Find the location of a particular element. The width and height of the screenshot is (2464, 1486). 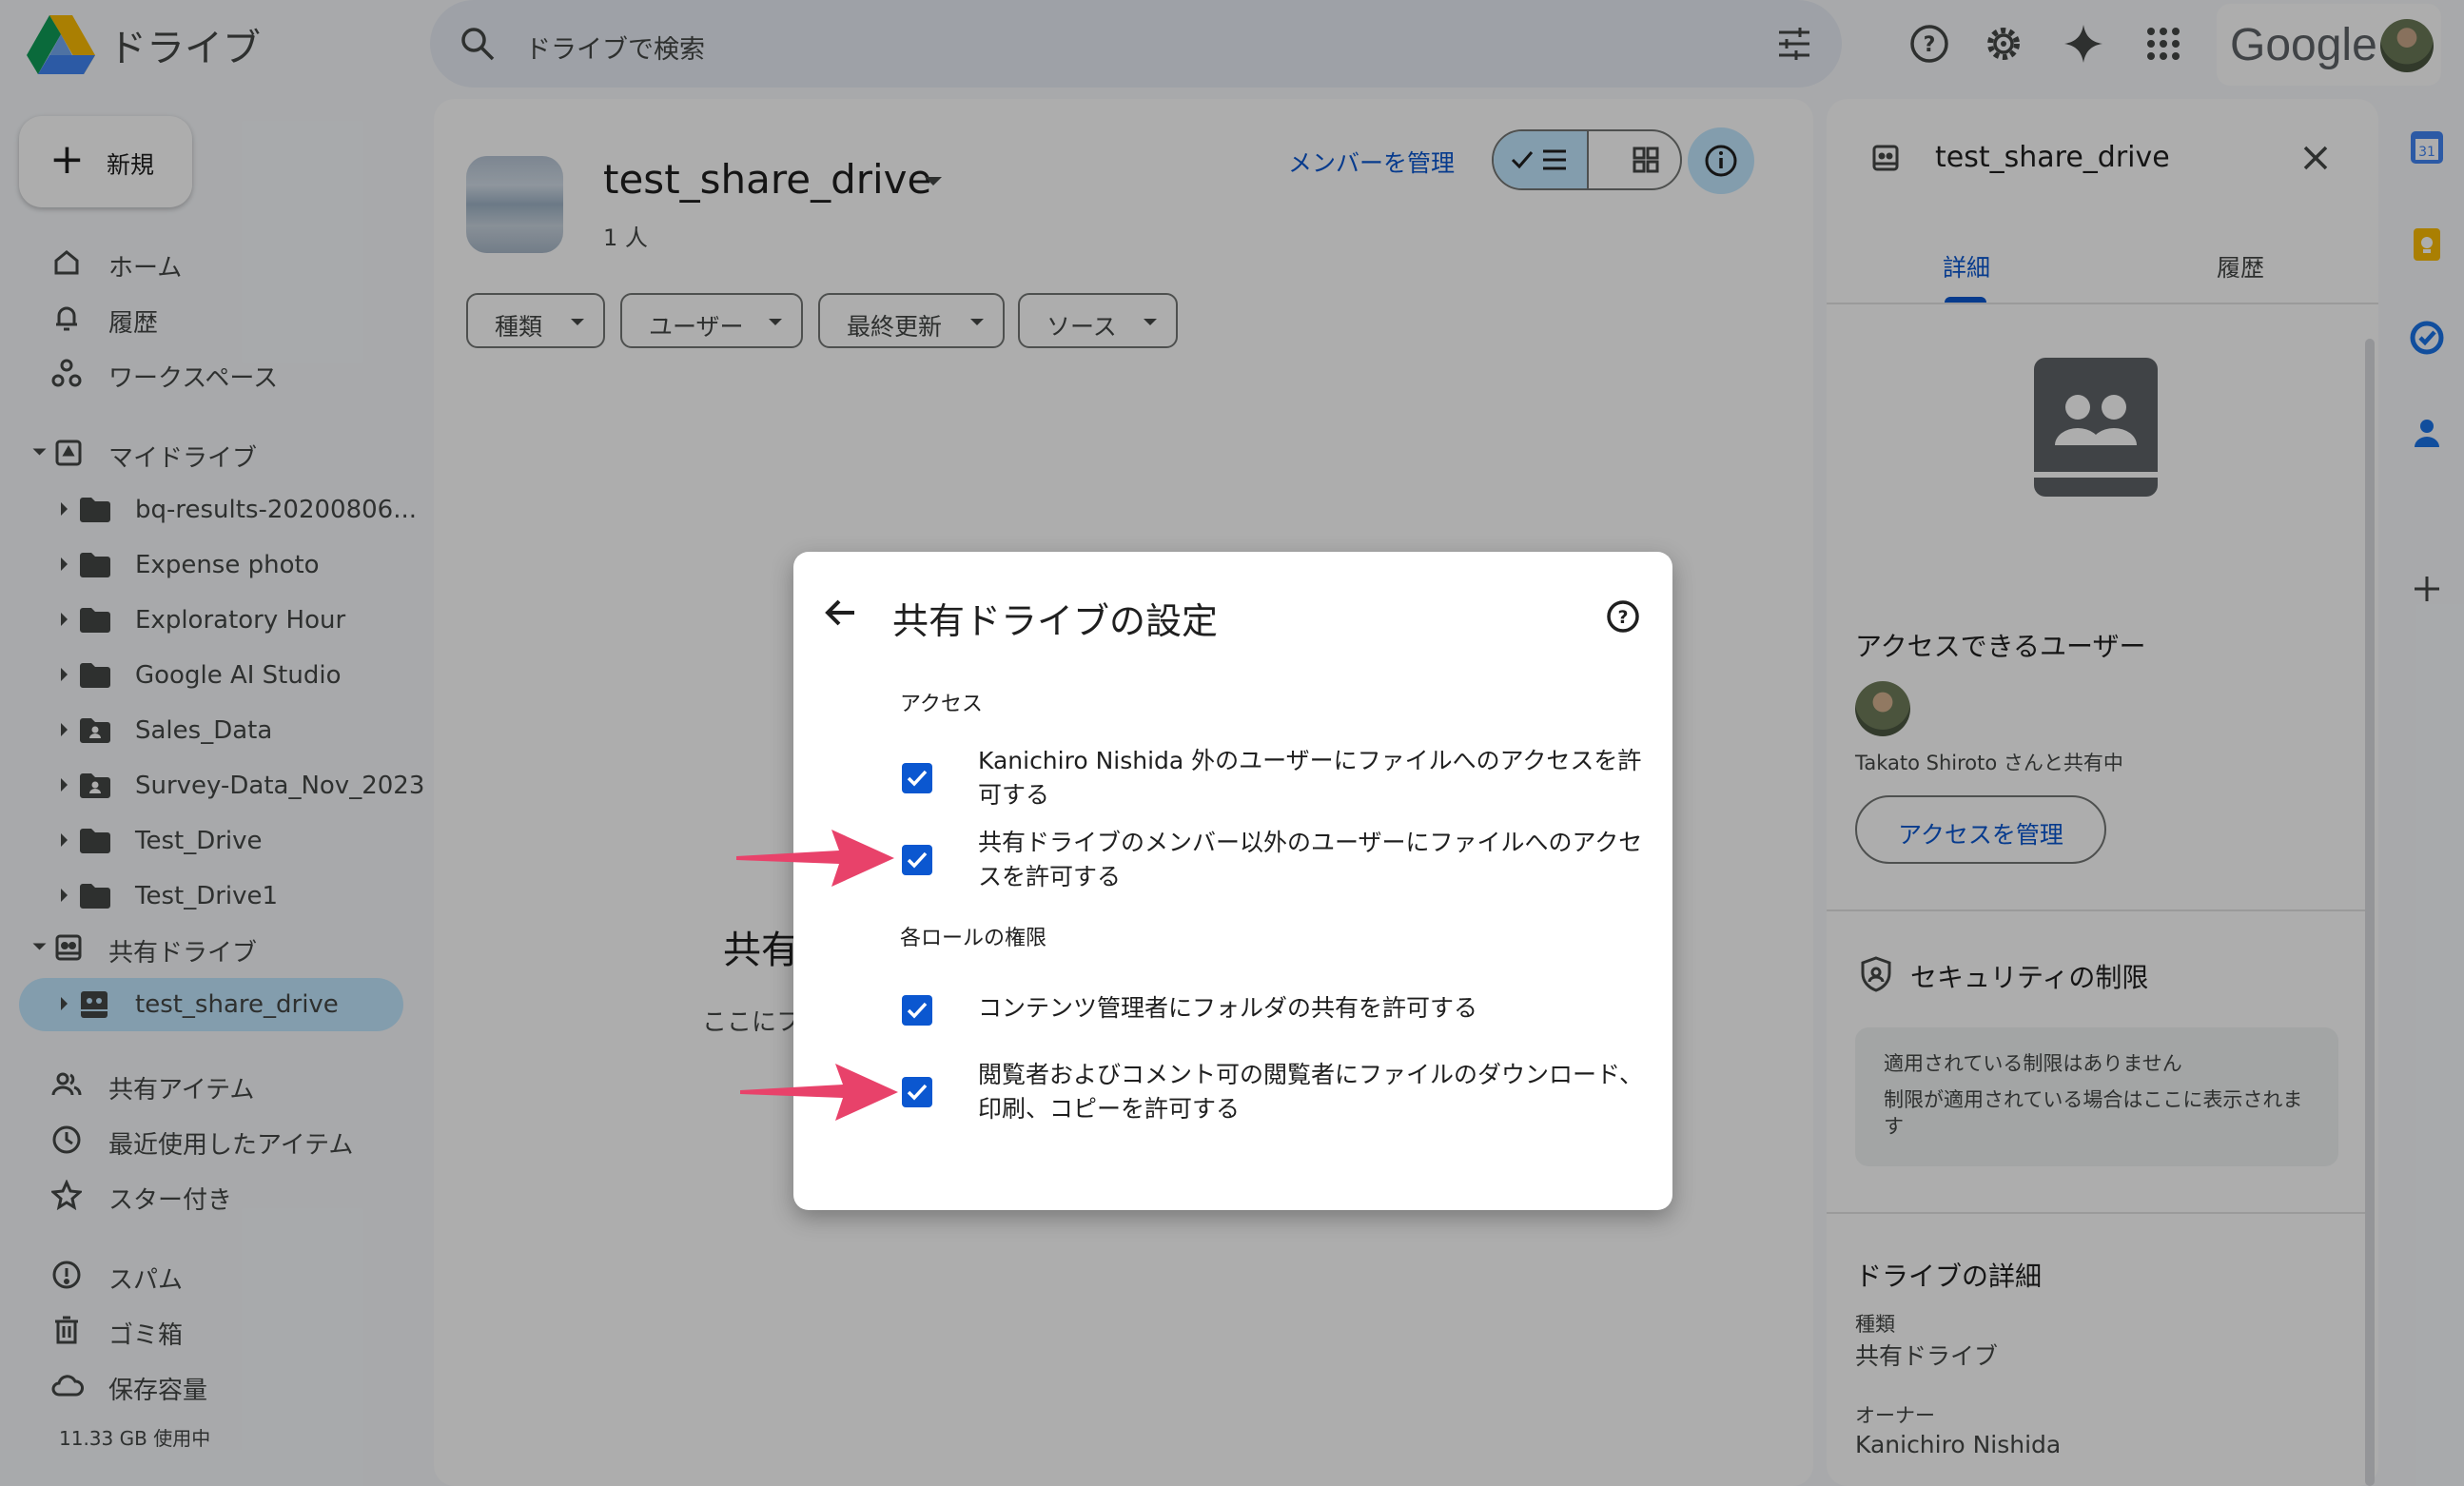

allow-managers-share-folders-label: コンテンツ管理者にフォルダの共有を許可する is located at coordinates (1311, 1008).